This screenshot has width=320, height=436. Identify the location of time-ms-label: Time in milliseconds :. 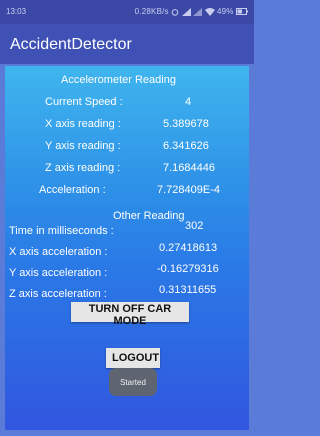
(61, 231).